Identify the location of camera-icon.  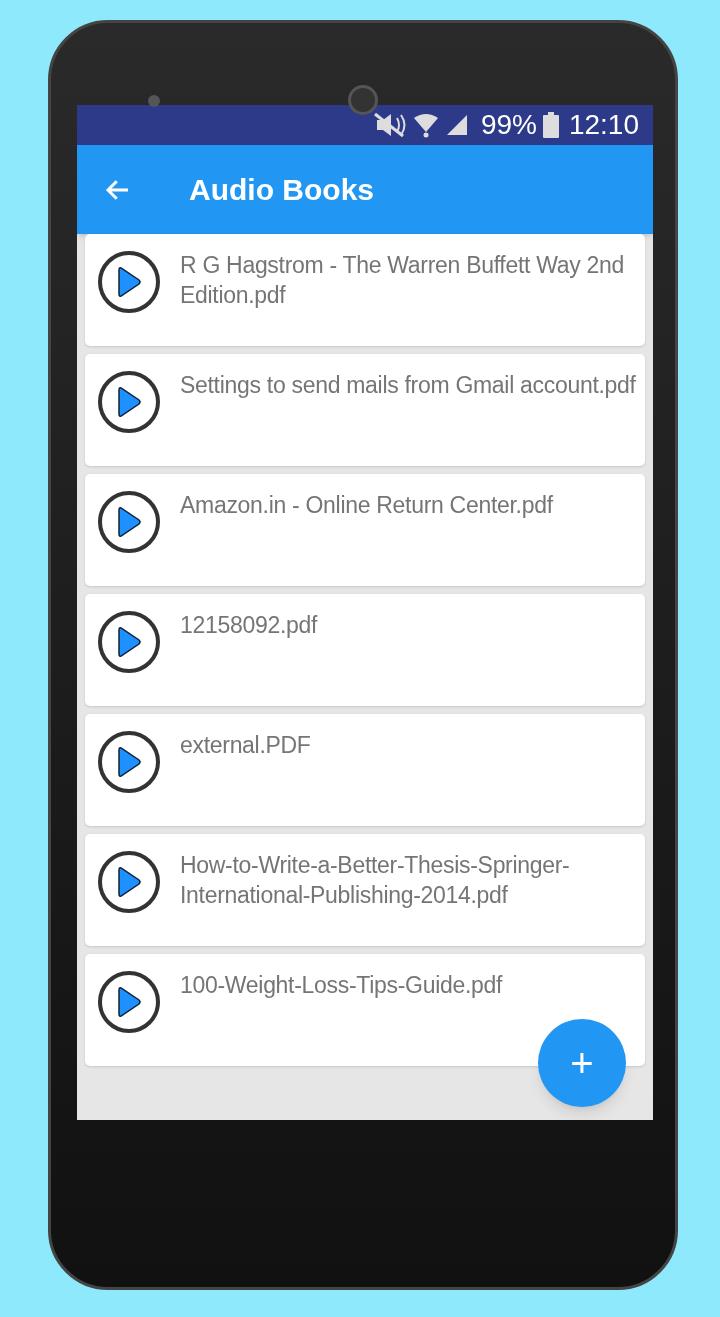
(154, 101).